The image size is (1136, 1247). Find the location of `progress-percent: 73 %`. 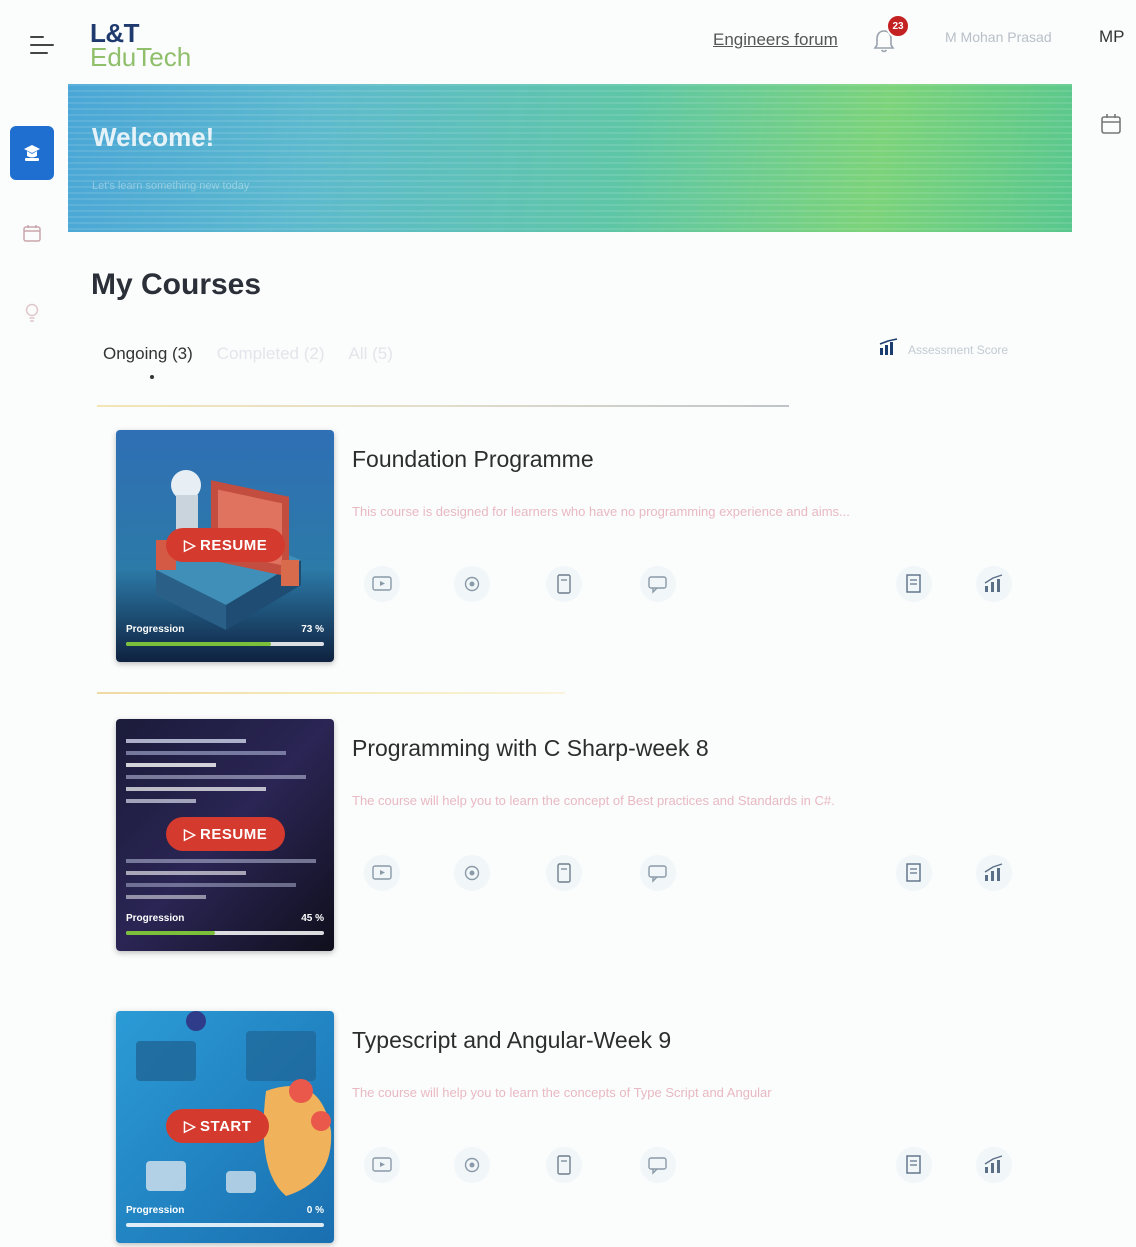

progress-percent: 73 % is located at coordinates (312, 629).